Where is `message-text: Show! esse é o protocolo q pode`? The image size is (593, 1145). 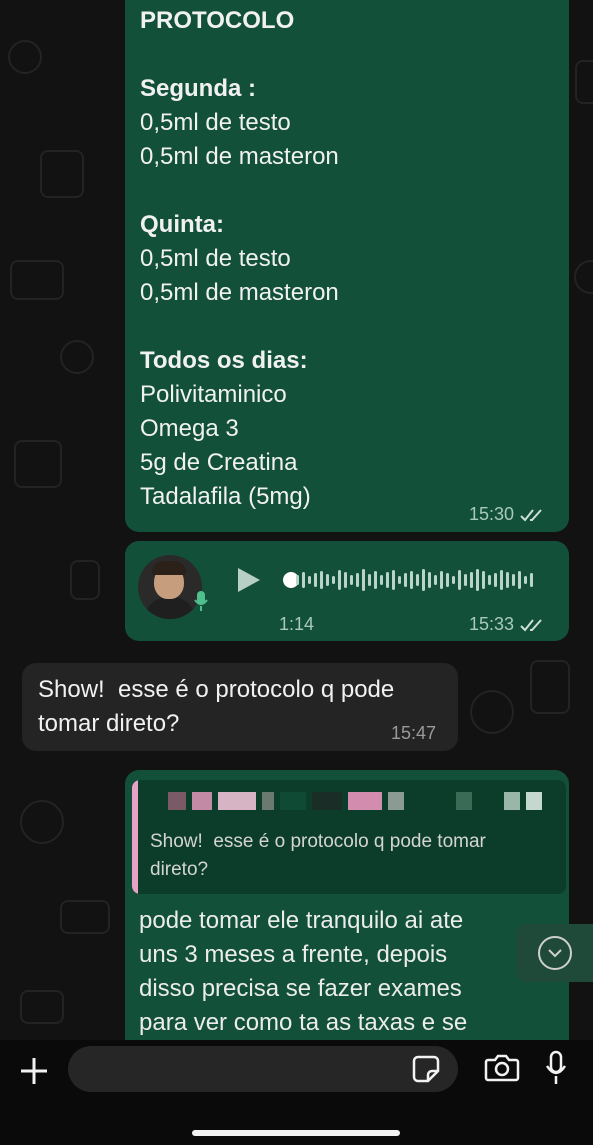
message-text: Show! esse é o protocolo q pode is located at coordinates (216, 689).